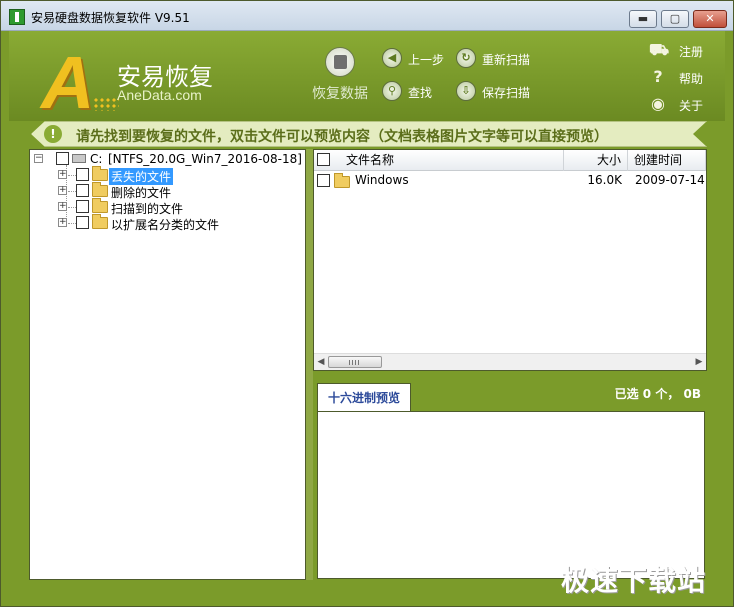 The image size is (734, 607). What do you see at coordinates (309, 364) in the screenshot?
I see `panel-splitter` at bounding box center [309, 364].